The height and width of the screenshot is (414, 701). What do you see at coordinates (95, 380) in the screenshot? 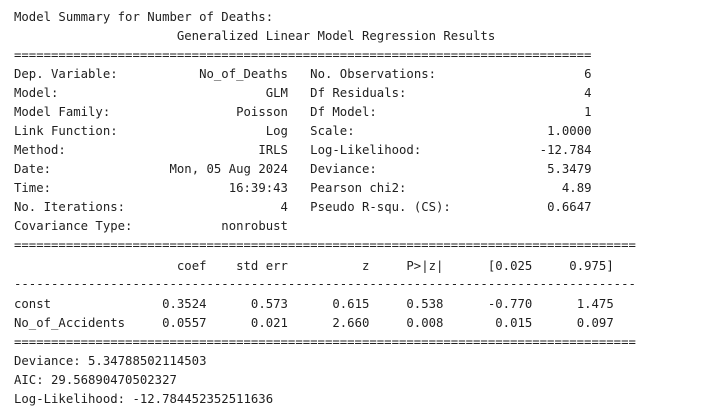
I see `footer-line: AIC: 29.56890470502327` at bounding box center [95, 380].